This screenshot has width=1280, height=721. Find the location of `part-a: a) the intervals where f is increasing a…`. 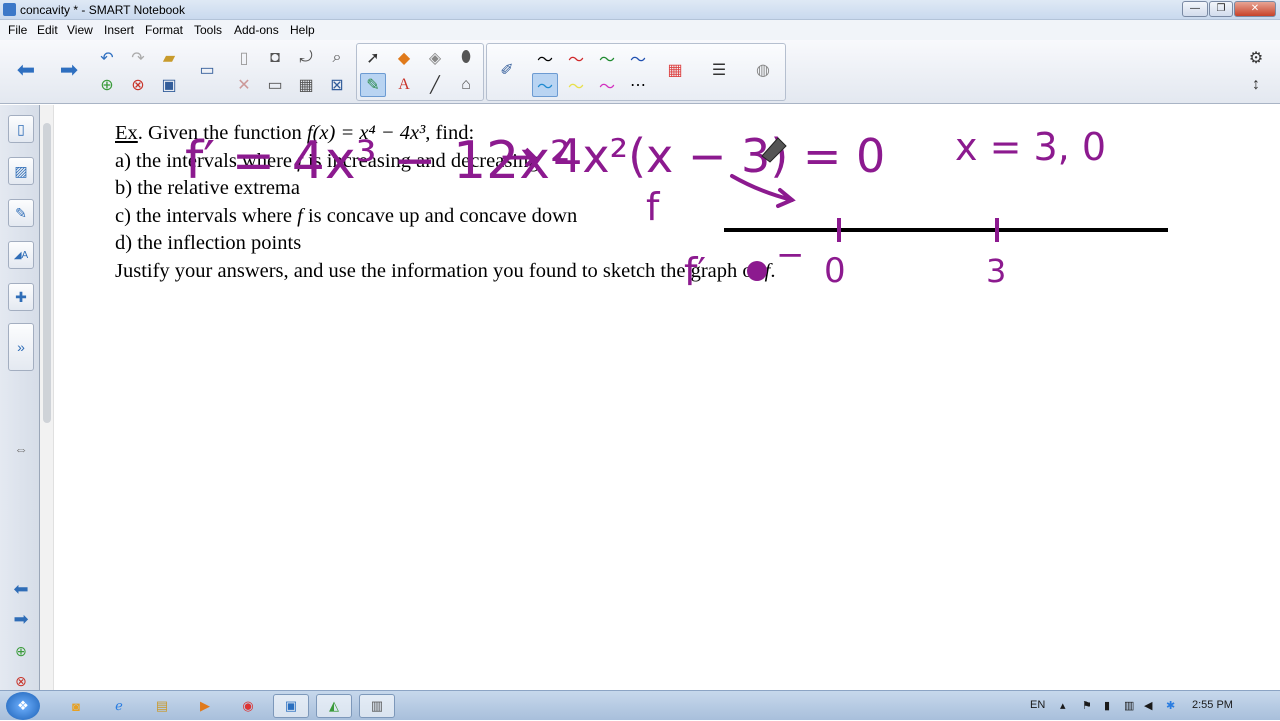

part-a: a) the intervals where f is increasing a… is located at coordinates (327, 160).